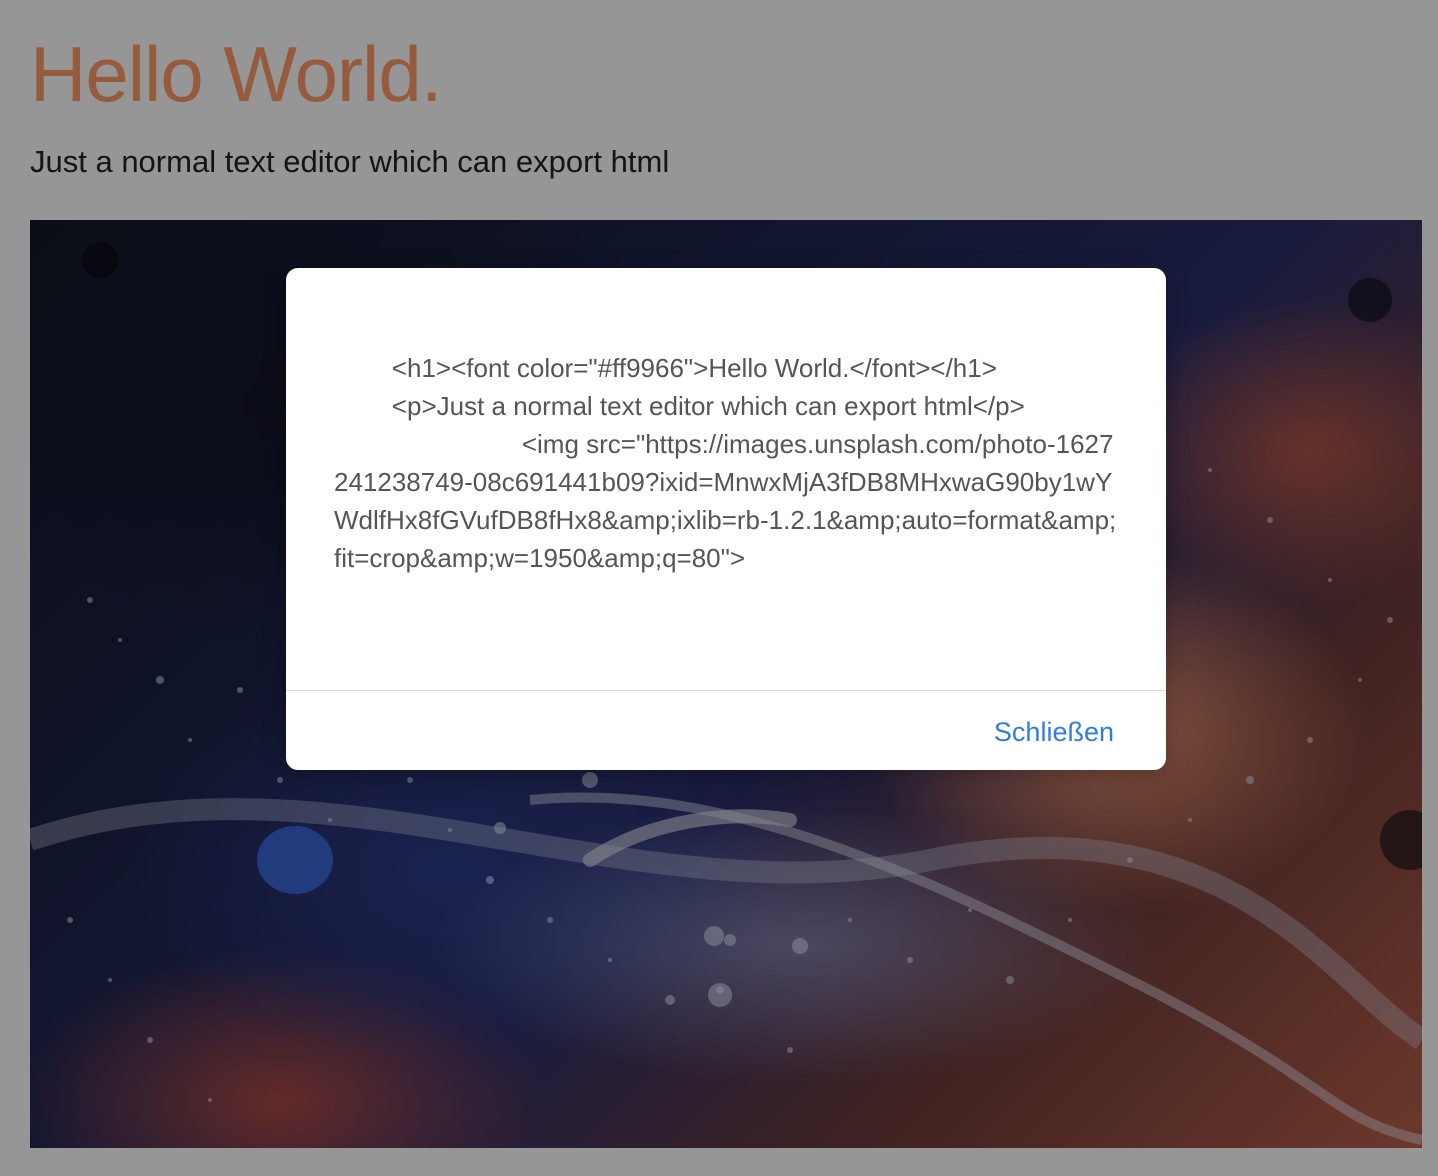 The image size is (1438, 1176). What do you see at coordinates (726, 690) in the screenshot?
I see `dialog-divider` at bounding box center [726, 690].